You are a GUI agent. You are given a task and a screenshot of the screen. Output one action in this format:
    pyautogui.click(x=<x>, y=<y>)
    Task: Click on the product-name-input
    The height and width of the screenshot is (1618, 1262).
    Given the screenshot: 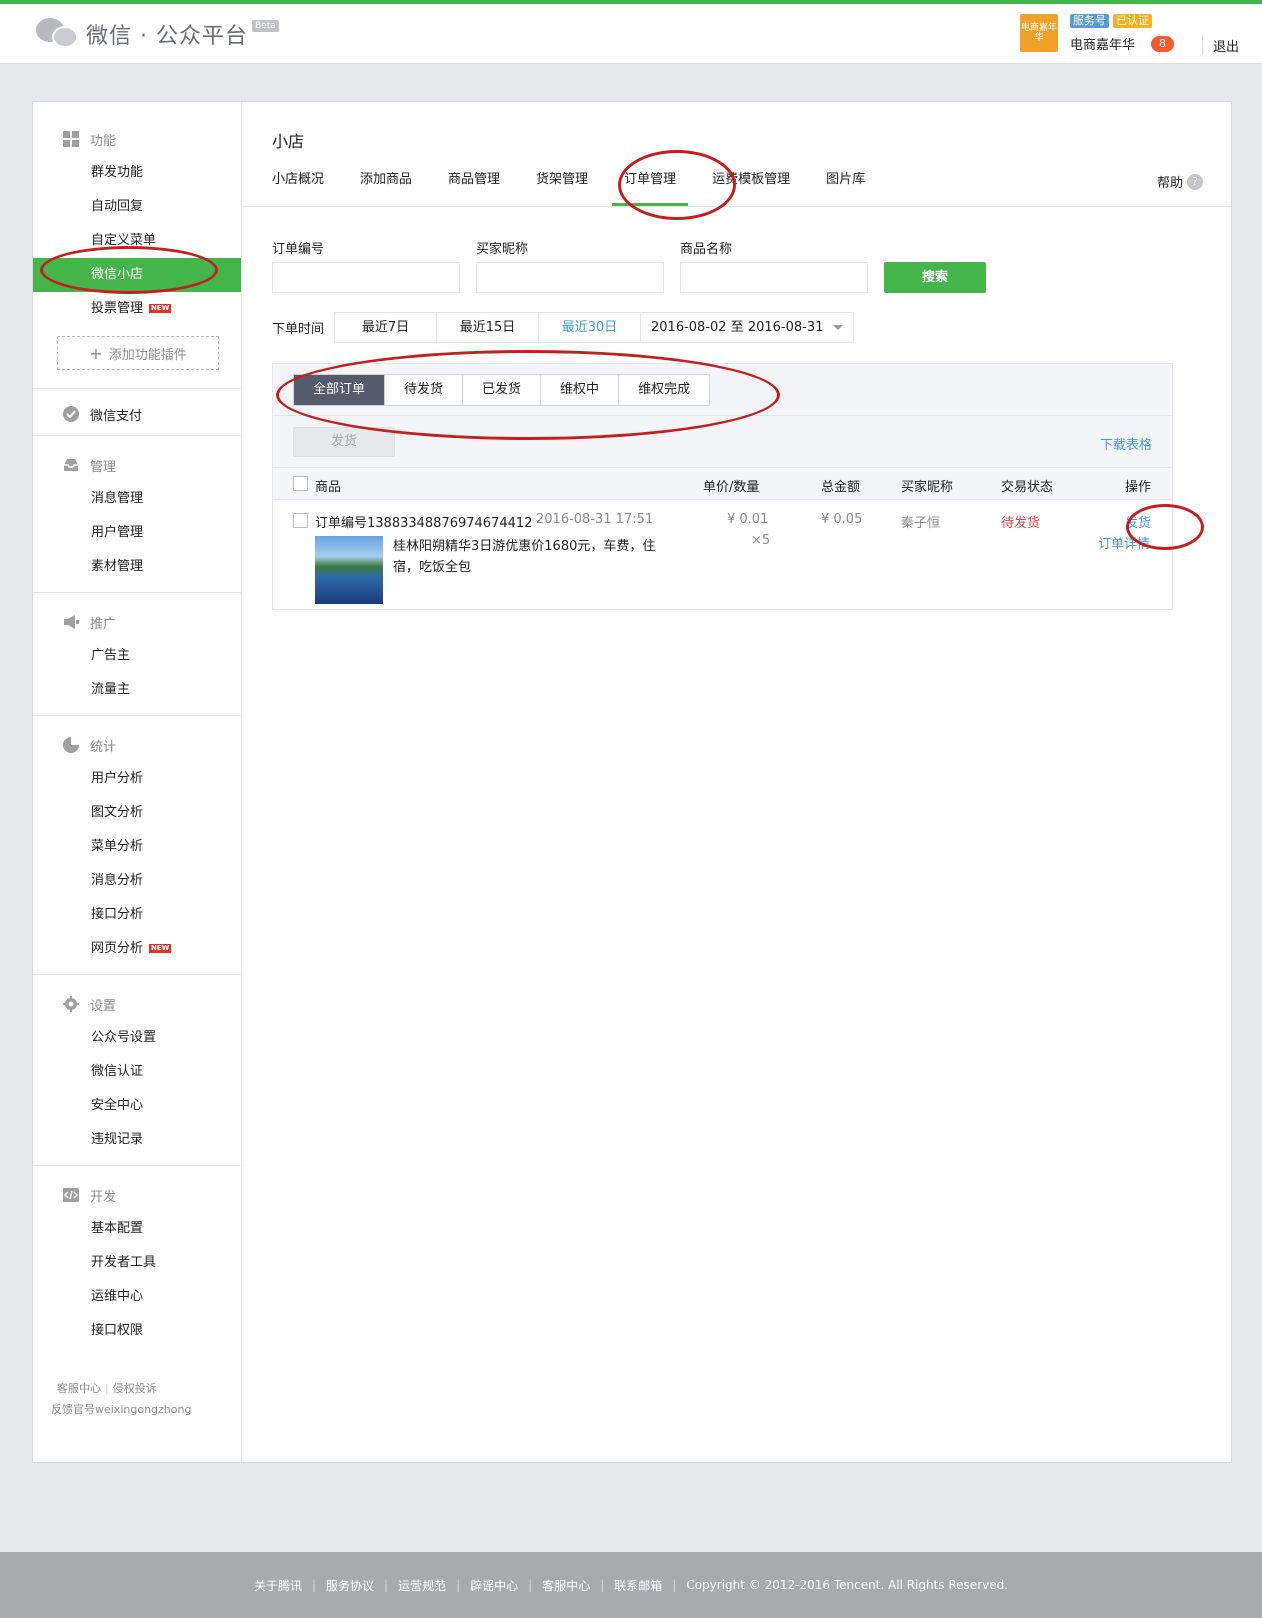 What is the action you would take?
    pyautogui.click(x=774, y=277)
    